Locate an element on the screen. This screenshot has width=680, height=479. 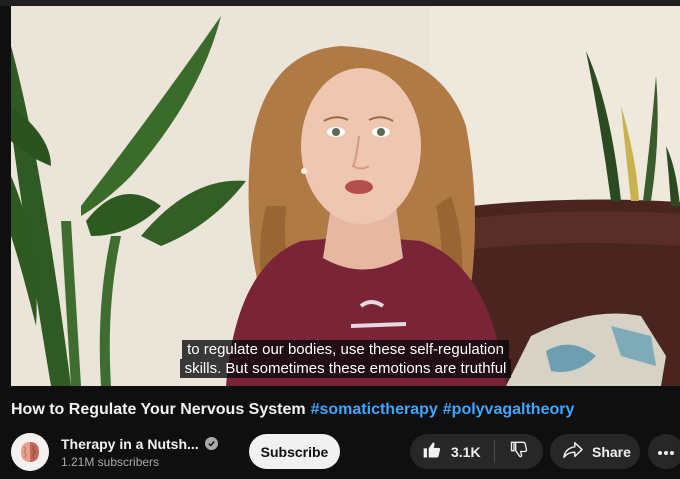
like-button: 3.1K is located at coordinates (452, 451).